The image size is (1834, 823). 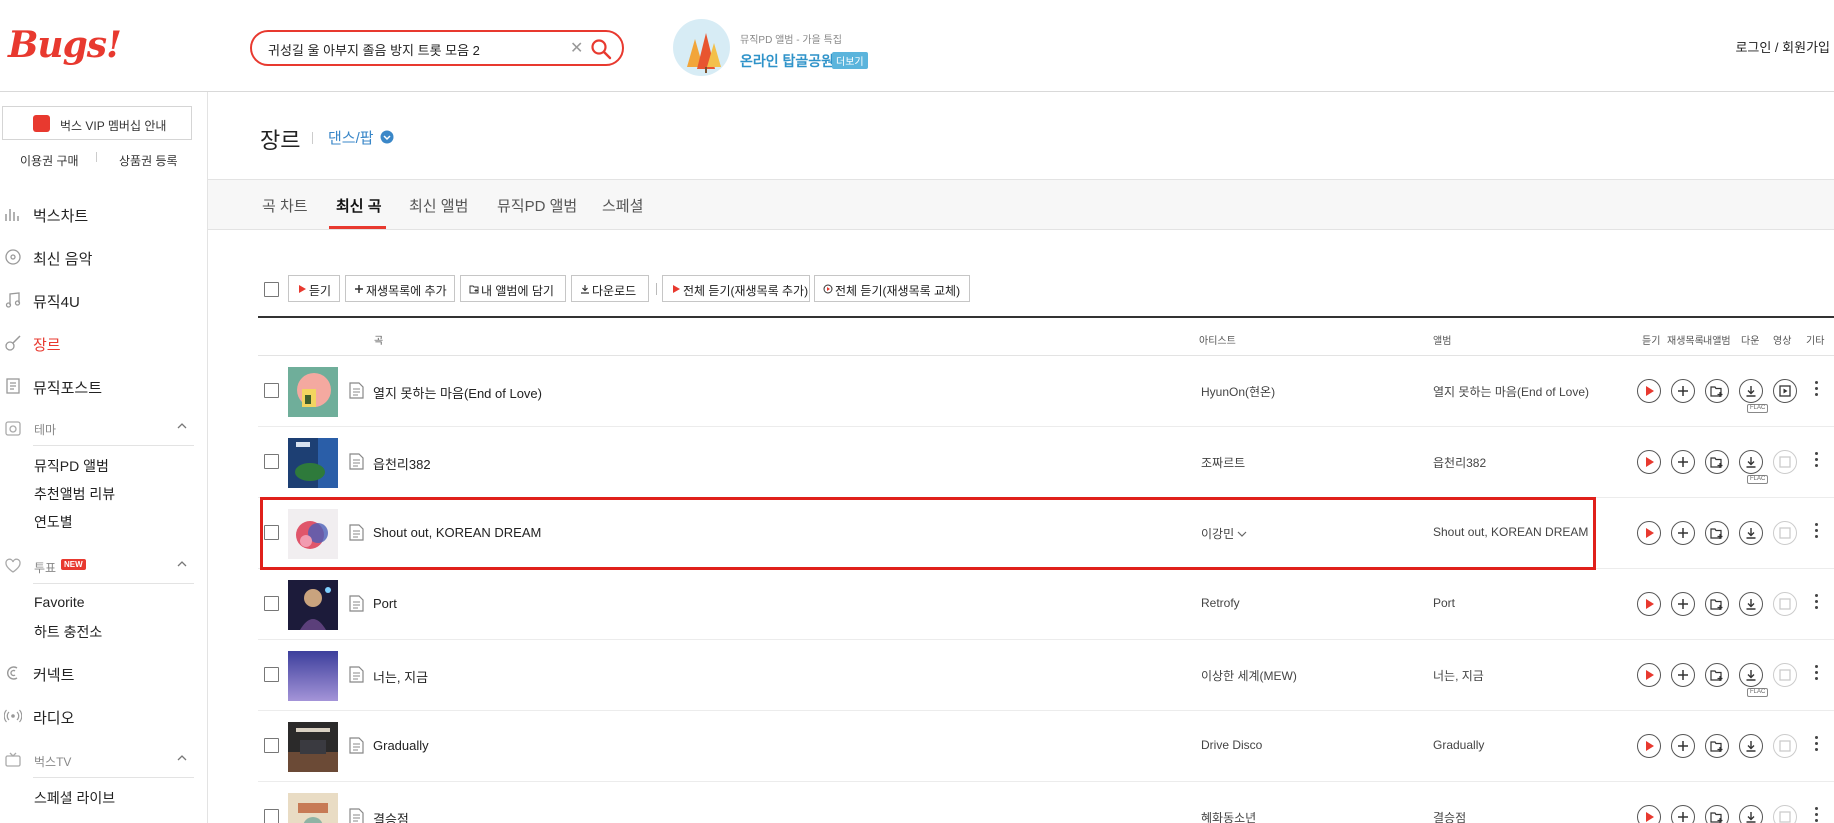 I want to click on tab-music-pd-album: 뮤직PD 앨범, so click(x=537, y=205).